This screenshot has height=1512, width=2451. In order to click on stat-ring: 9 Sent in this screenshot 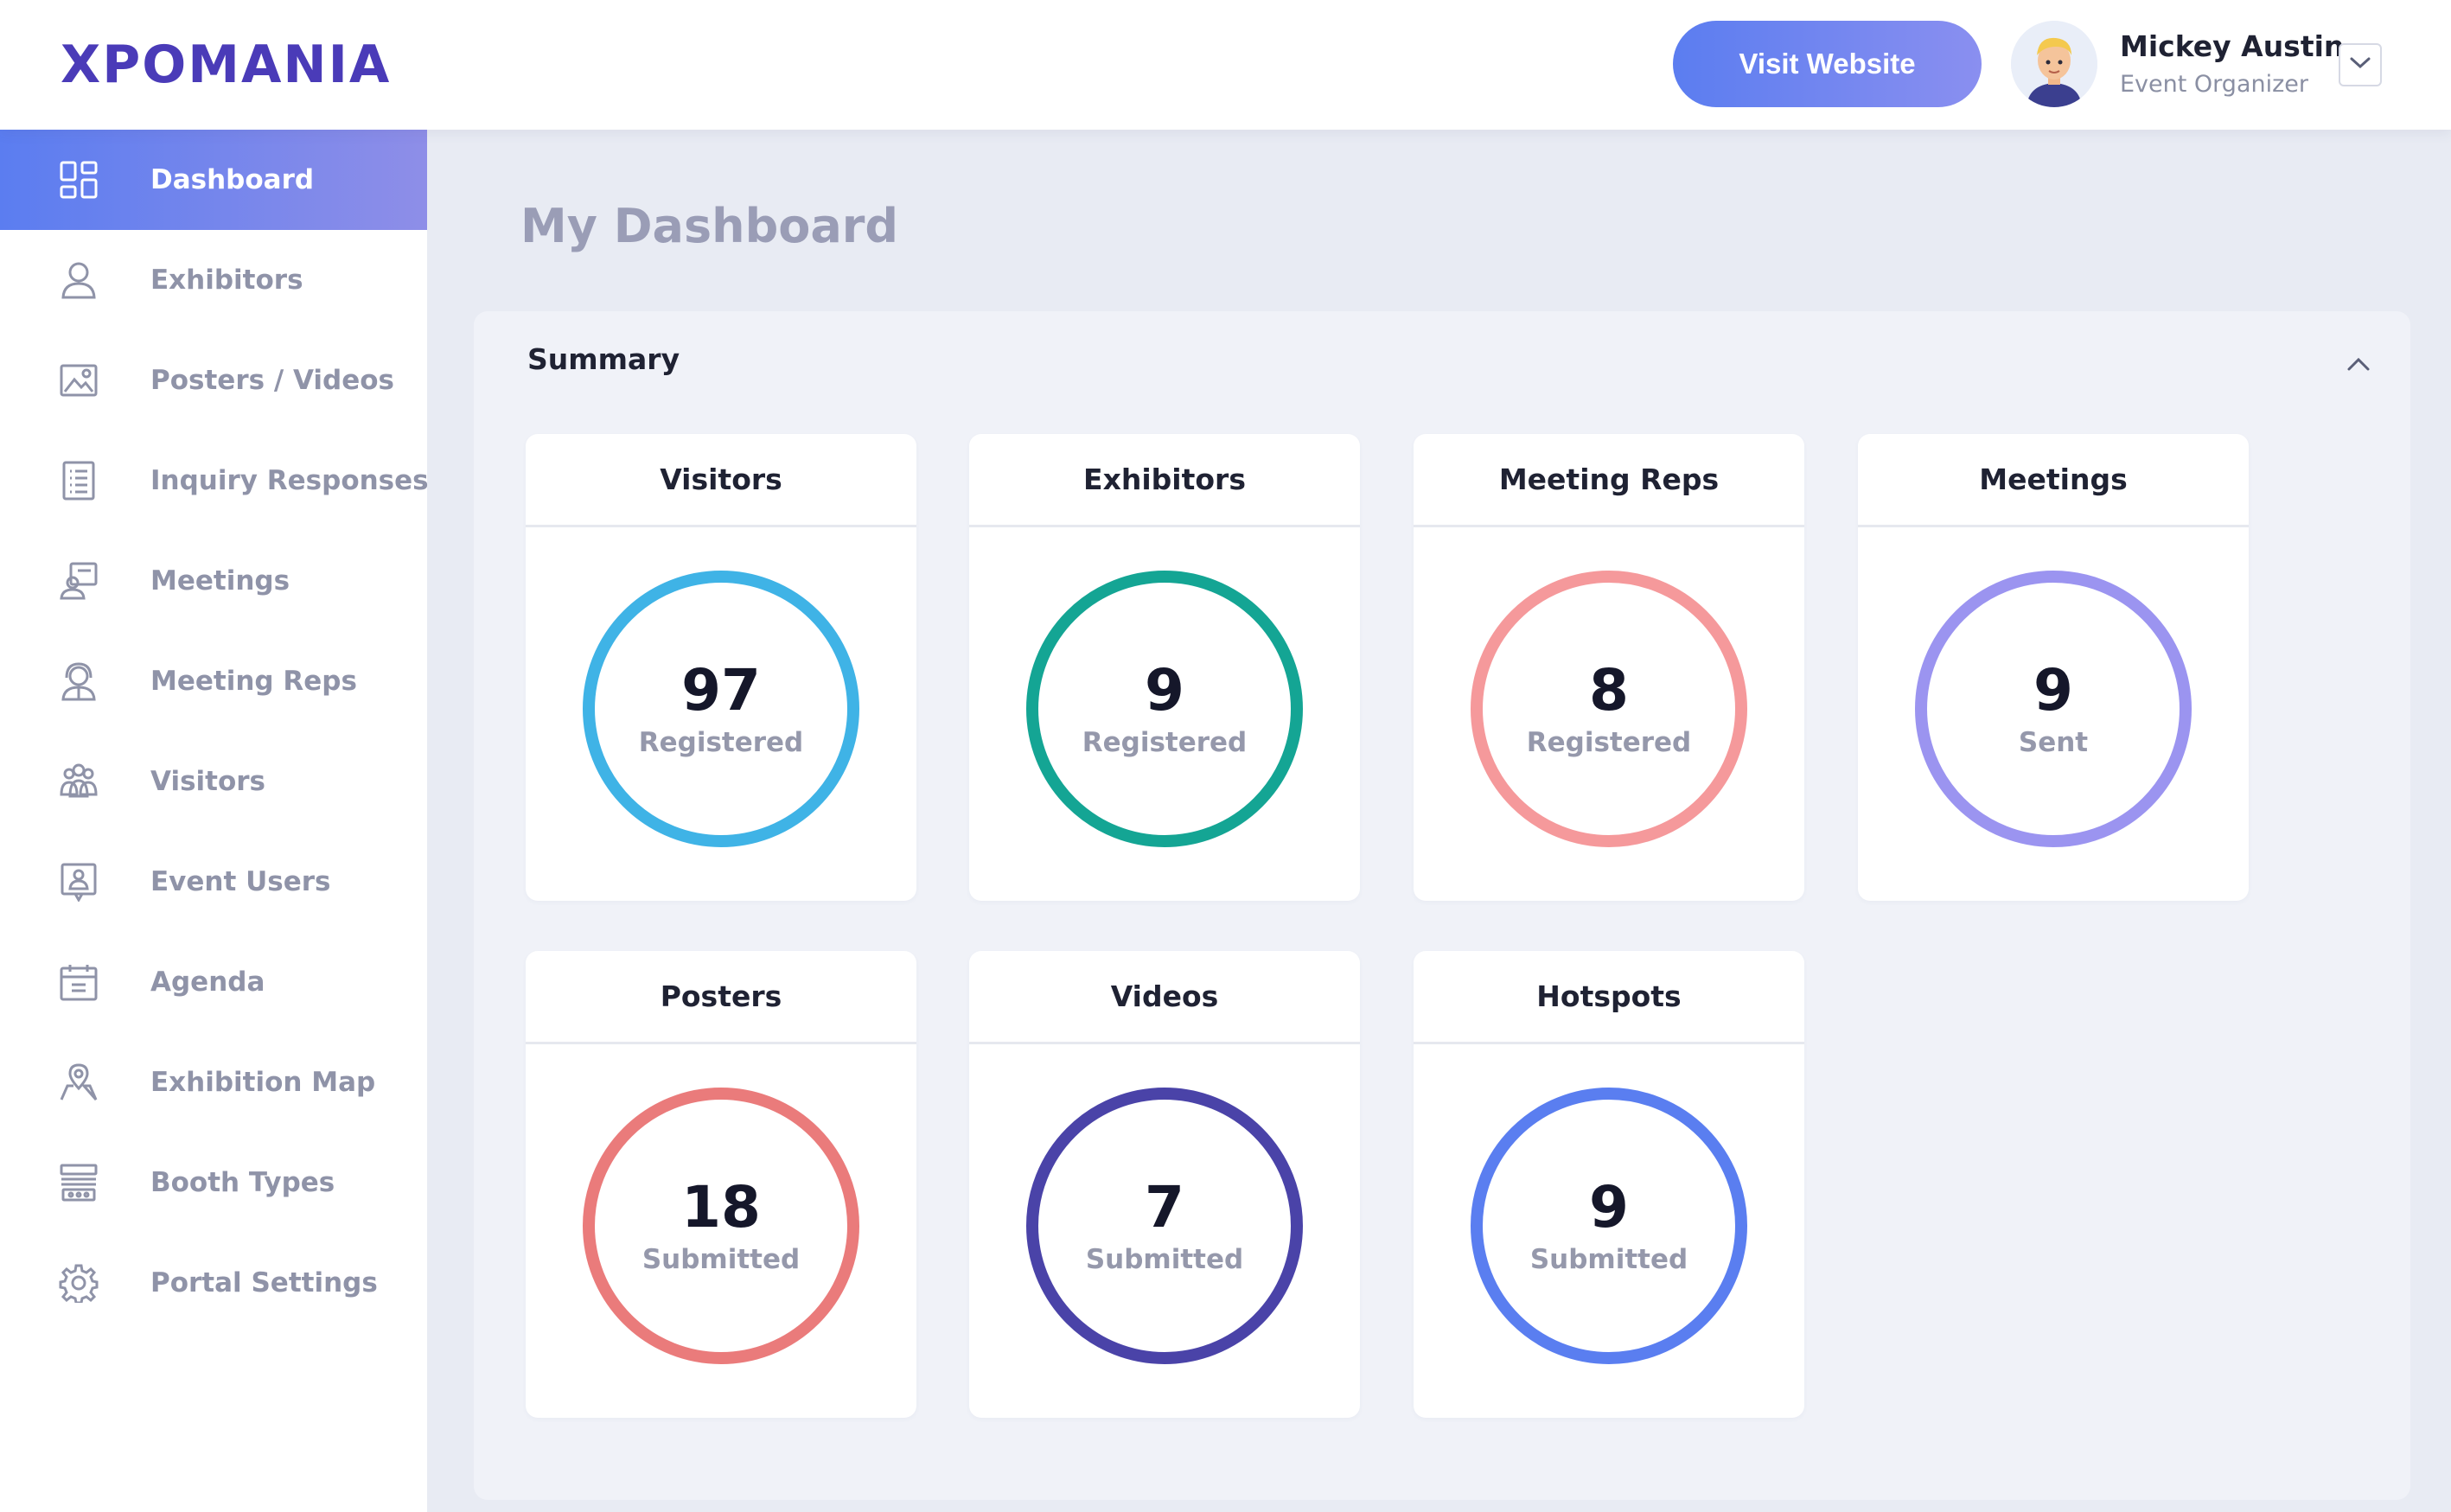, I will do `click(2053, 709)`.